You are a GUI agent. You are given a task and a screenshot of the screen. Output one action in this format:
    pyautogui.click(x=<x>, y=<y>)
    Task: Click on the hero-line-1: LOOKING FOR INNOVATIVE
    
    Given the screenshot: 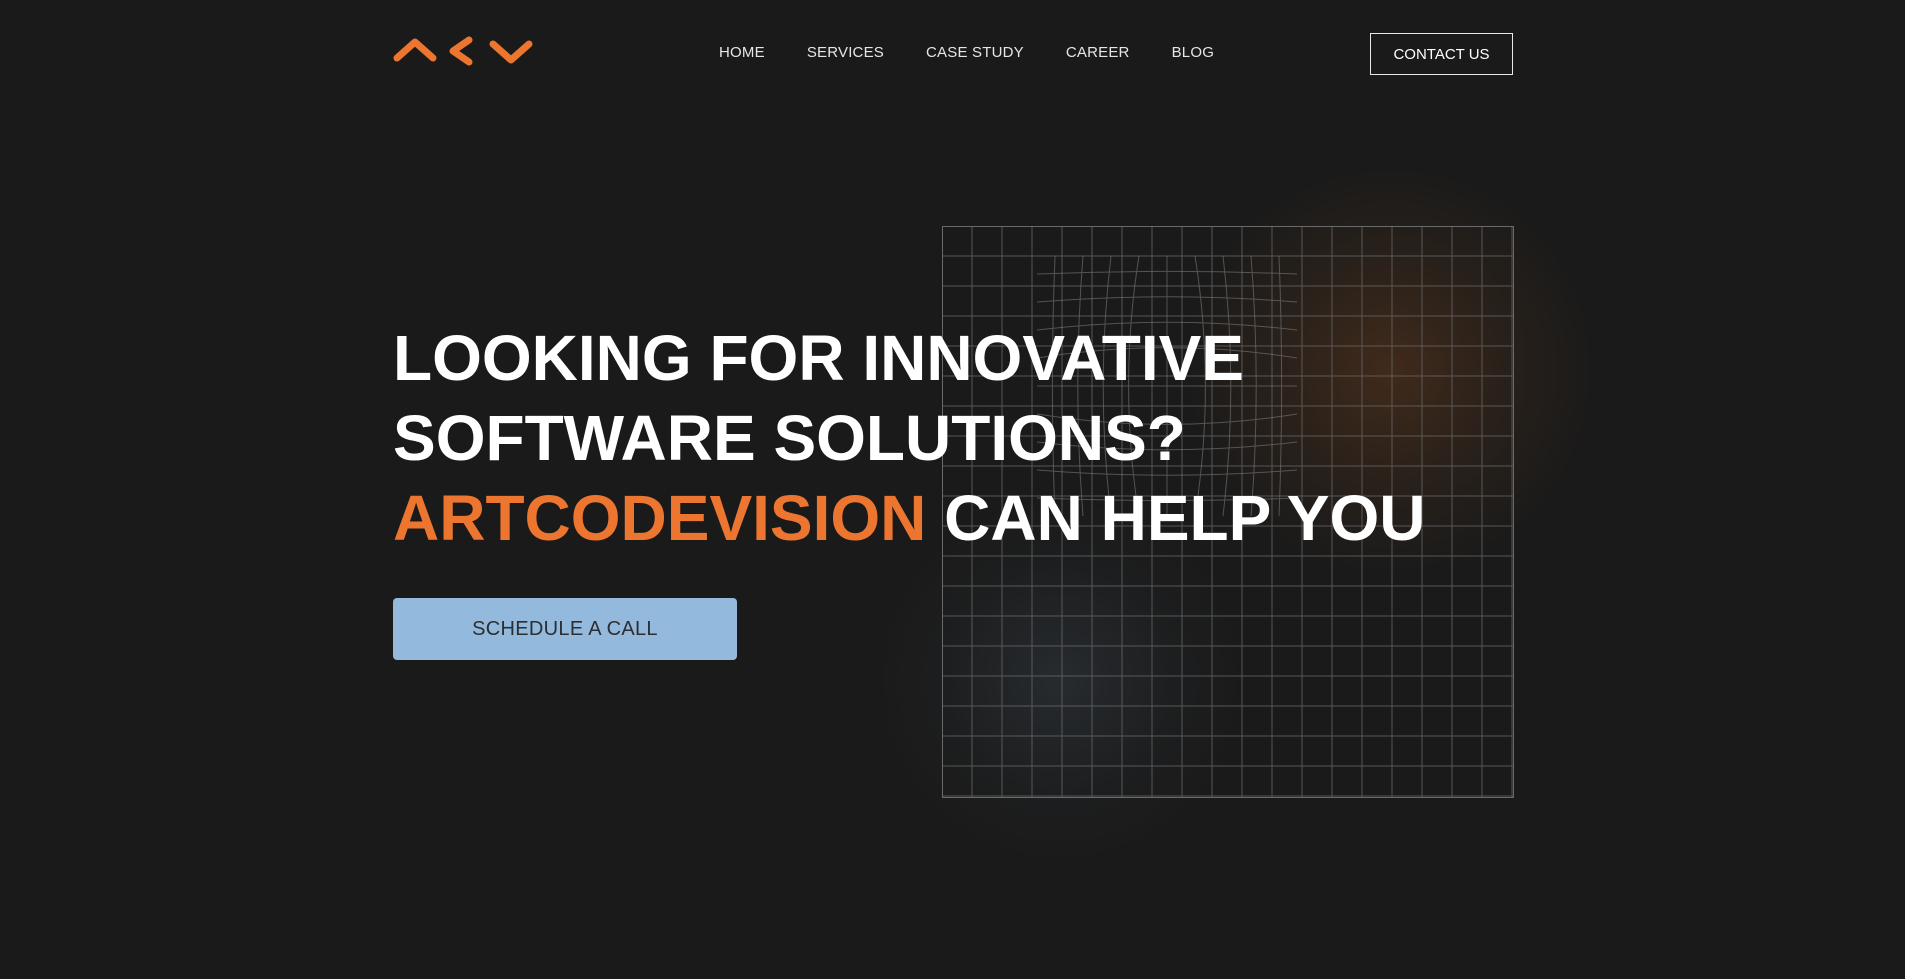 What is the action you would take?
    pyautogui.click(x=818, y=358)
    